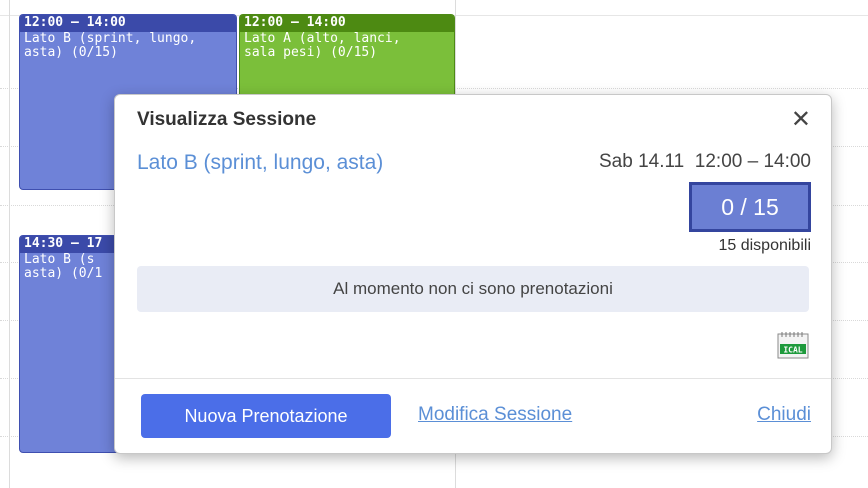 Image resolution: width=868 pixels, height=488 pixels. I want to click on no-bookings-notice: Al momento non ci sono prenotazioni, so click(473, 289).